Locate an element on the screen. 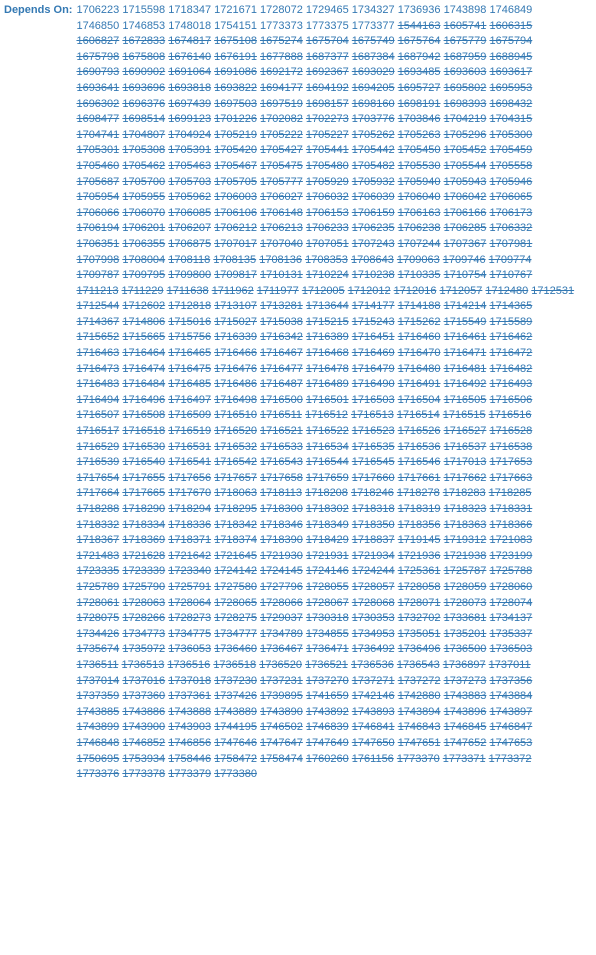 This screenshot has height=955, width=596. closed-bug-link: 1718332 is located at coordinates (97, 525).